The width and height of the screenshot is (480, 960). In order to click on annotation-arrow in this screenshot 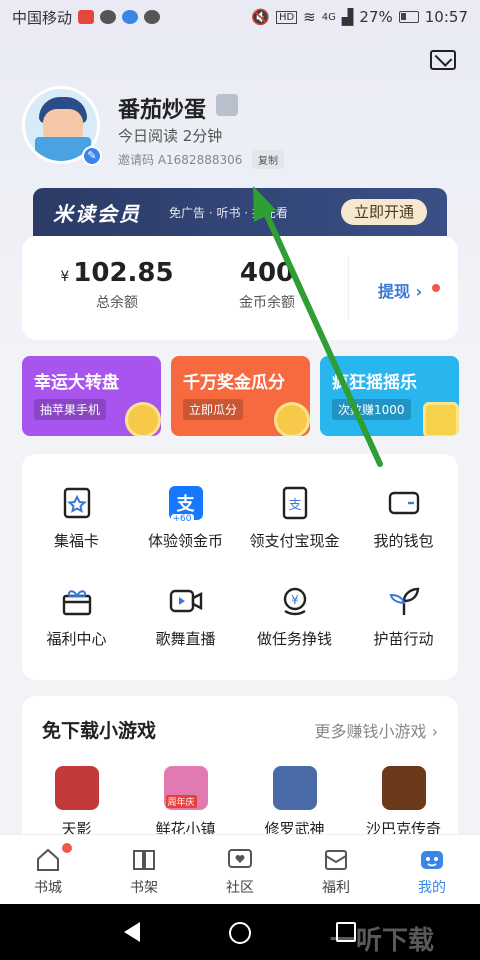, I will do `click(318, 326)`.